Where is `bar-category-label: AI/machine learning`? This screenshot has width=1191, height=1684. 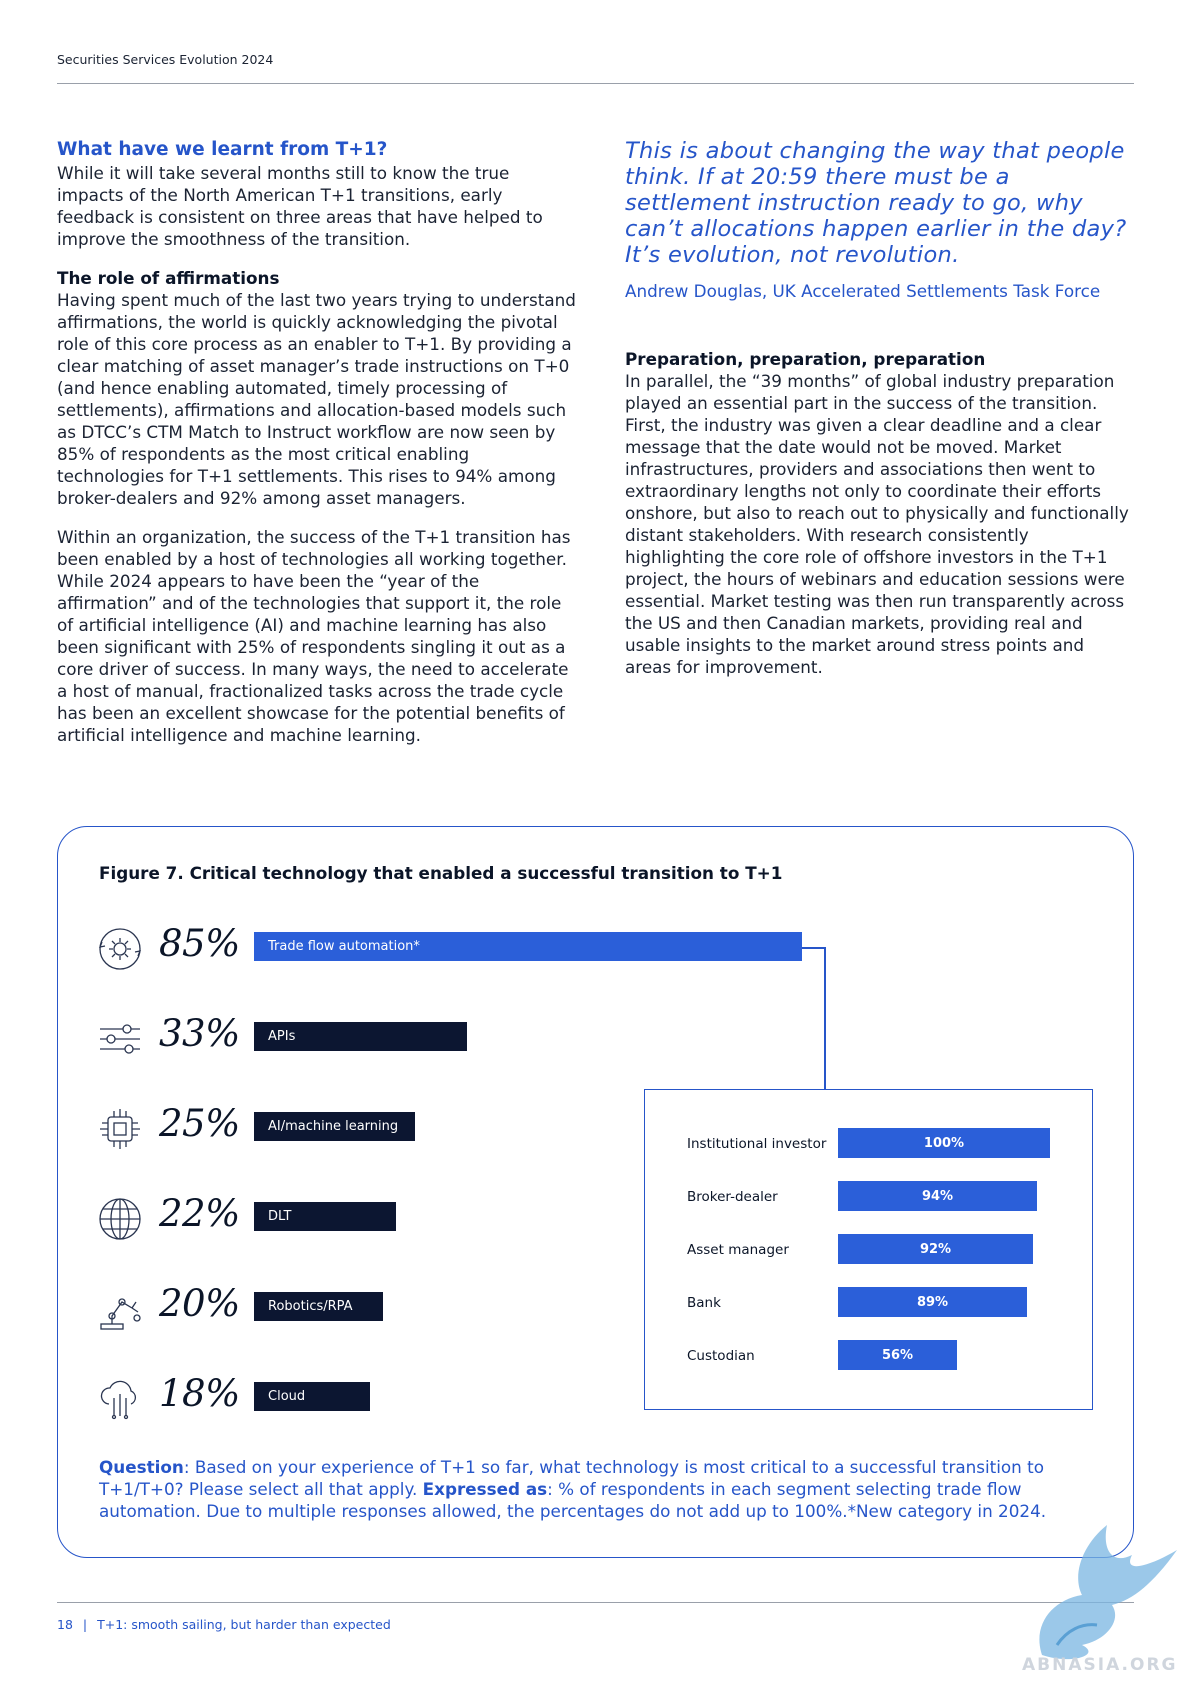 bar-category-label: AI/machine learning is located at coordinates (333, 1126).